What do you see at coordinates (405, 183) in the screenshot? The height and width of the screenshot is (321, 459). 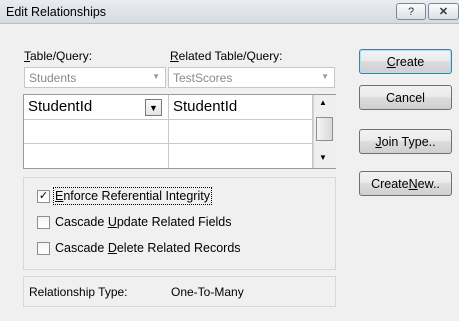 I see `create-new-button: Create New..` at bounding box center [405, 183].